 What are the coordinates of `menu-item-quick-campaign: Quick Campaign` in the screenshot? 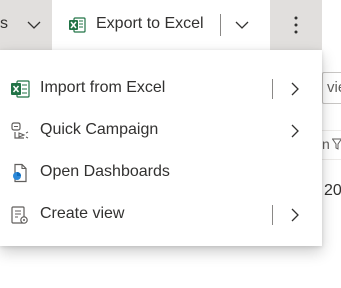 It's located at (161, 131).